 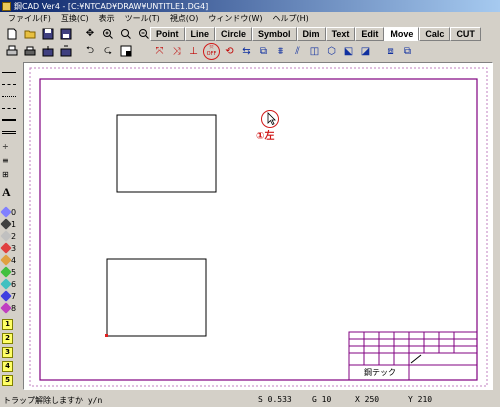 I want to click on pen-label: 5, so click(x=14, y=272).